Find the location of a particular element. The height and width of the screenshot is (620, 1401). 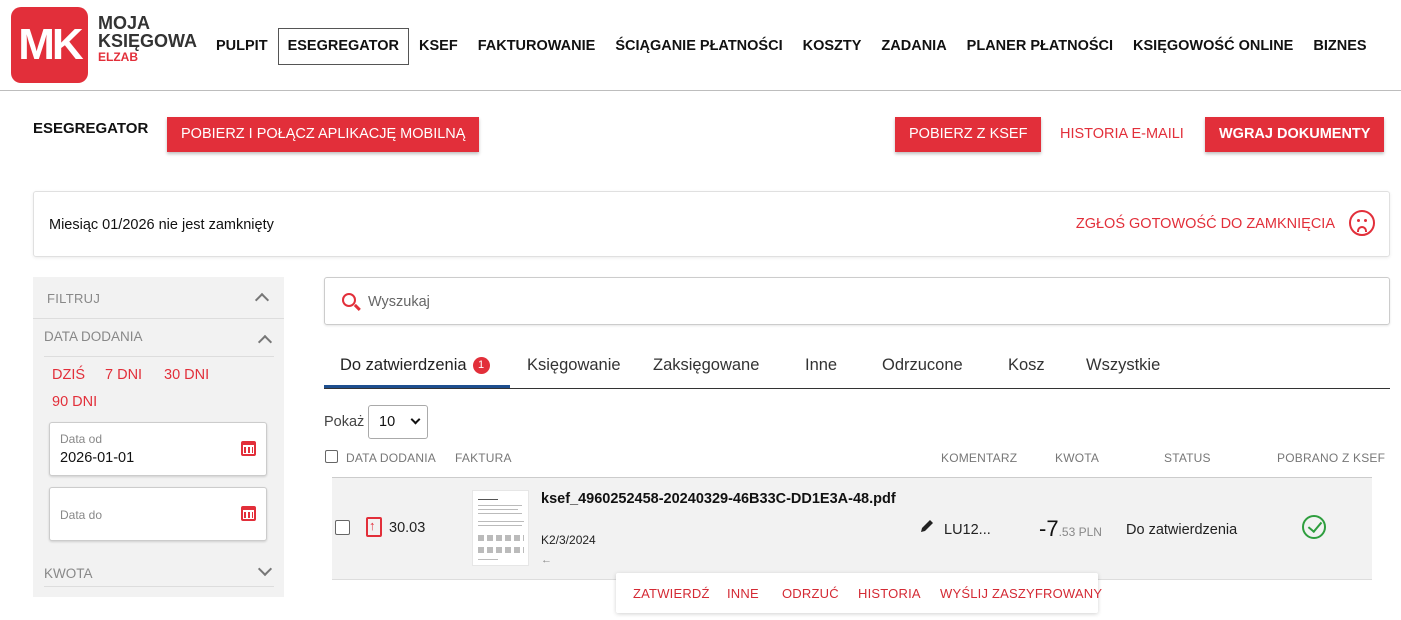

row-amount: -7.53 PLN is located at coordinates (1070, 529).